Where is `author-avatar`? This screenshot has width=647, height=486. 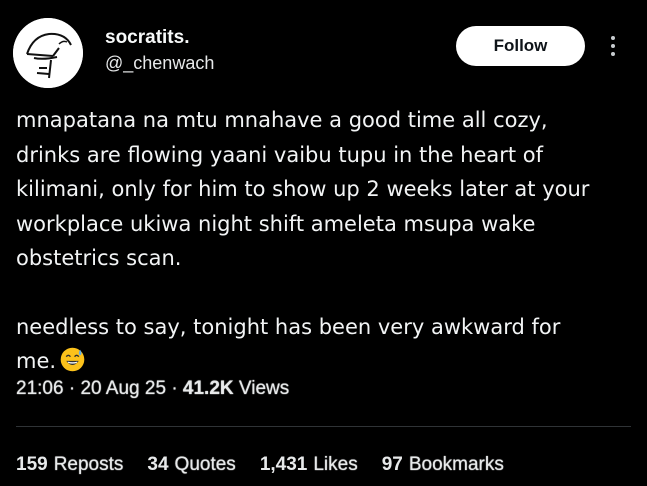 author-avatar is located at coordinates (48, 53).